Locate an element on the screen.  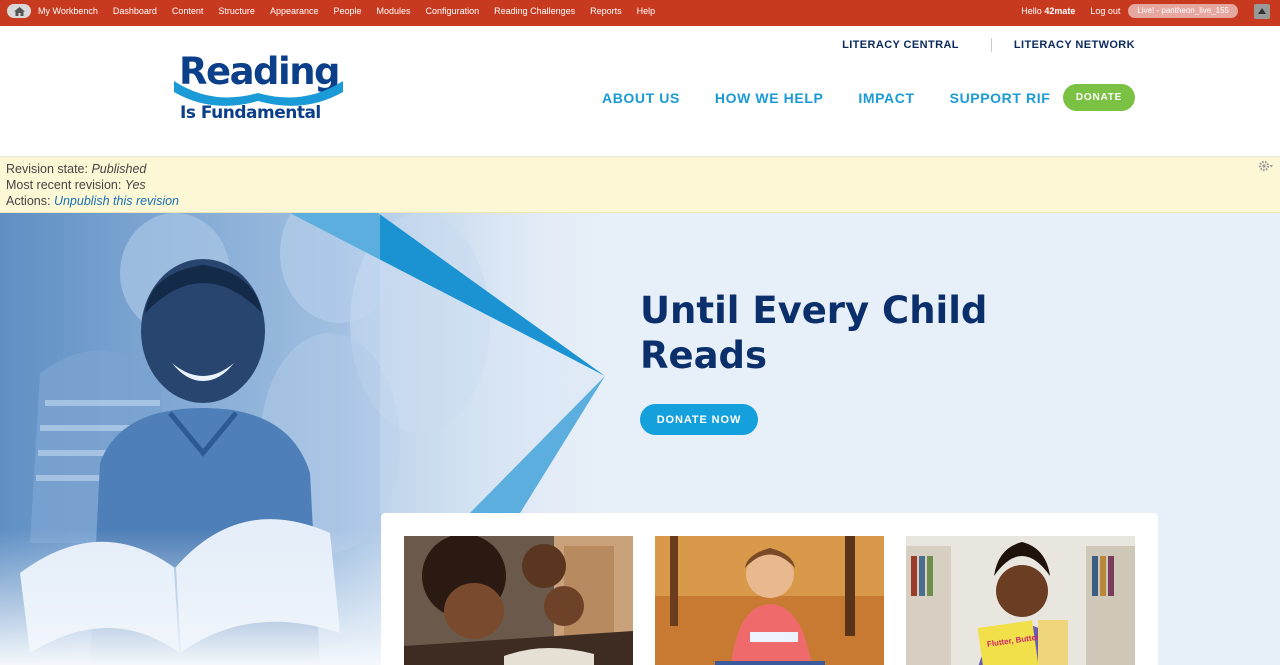
main-nav: ABOUT US HOW WE HELP IMPACT SUPPORT RIF is located at coordinates (843, 98).